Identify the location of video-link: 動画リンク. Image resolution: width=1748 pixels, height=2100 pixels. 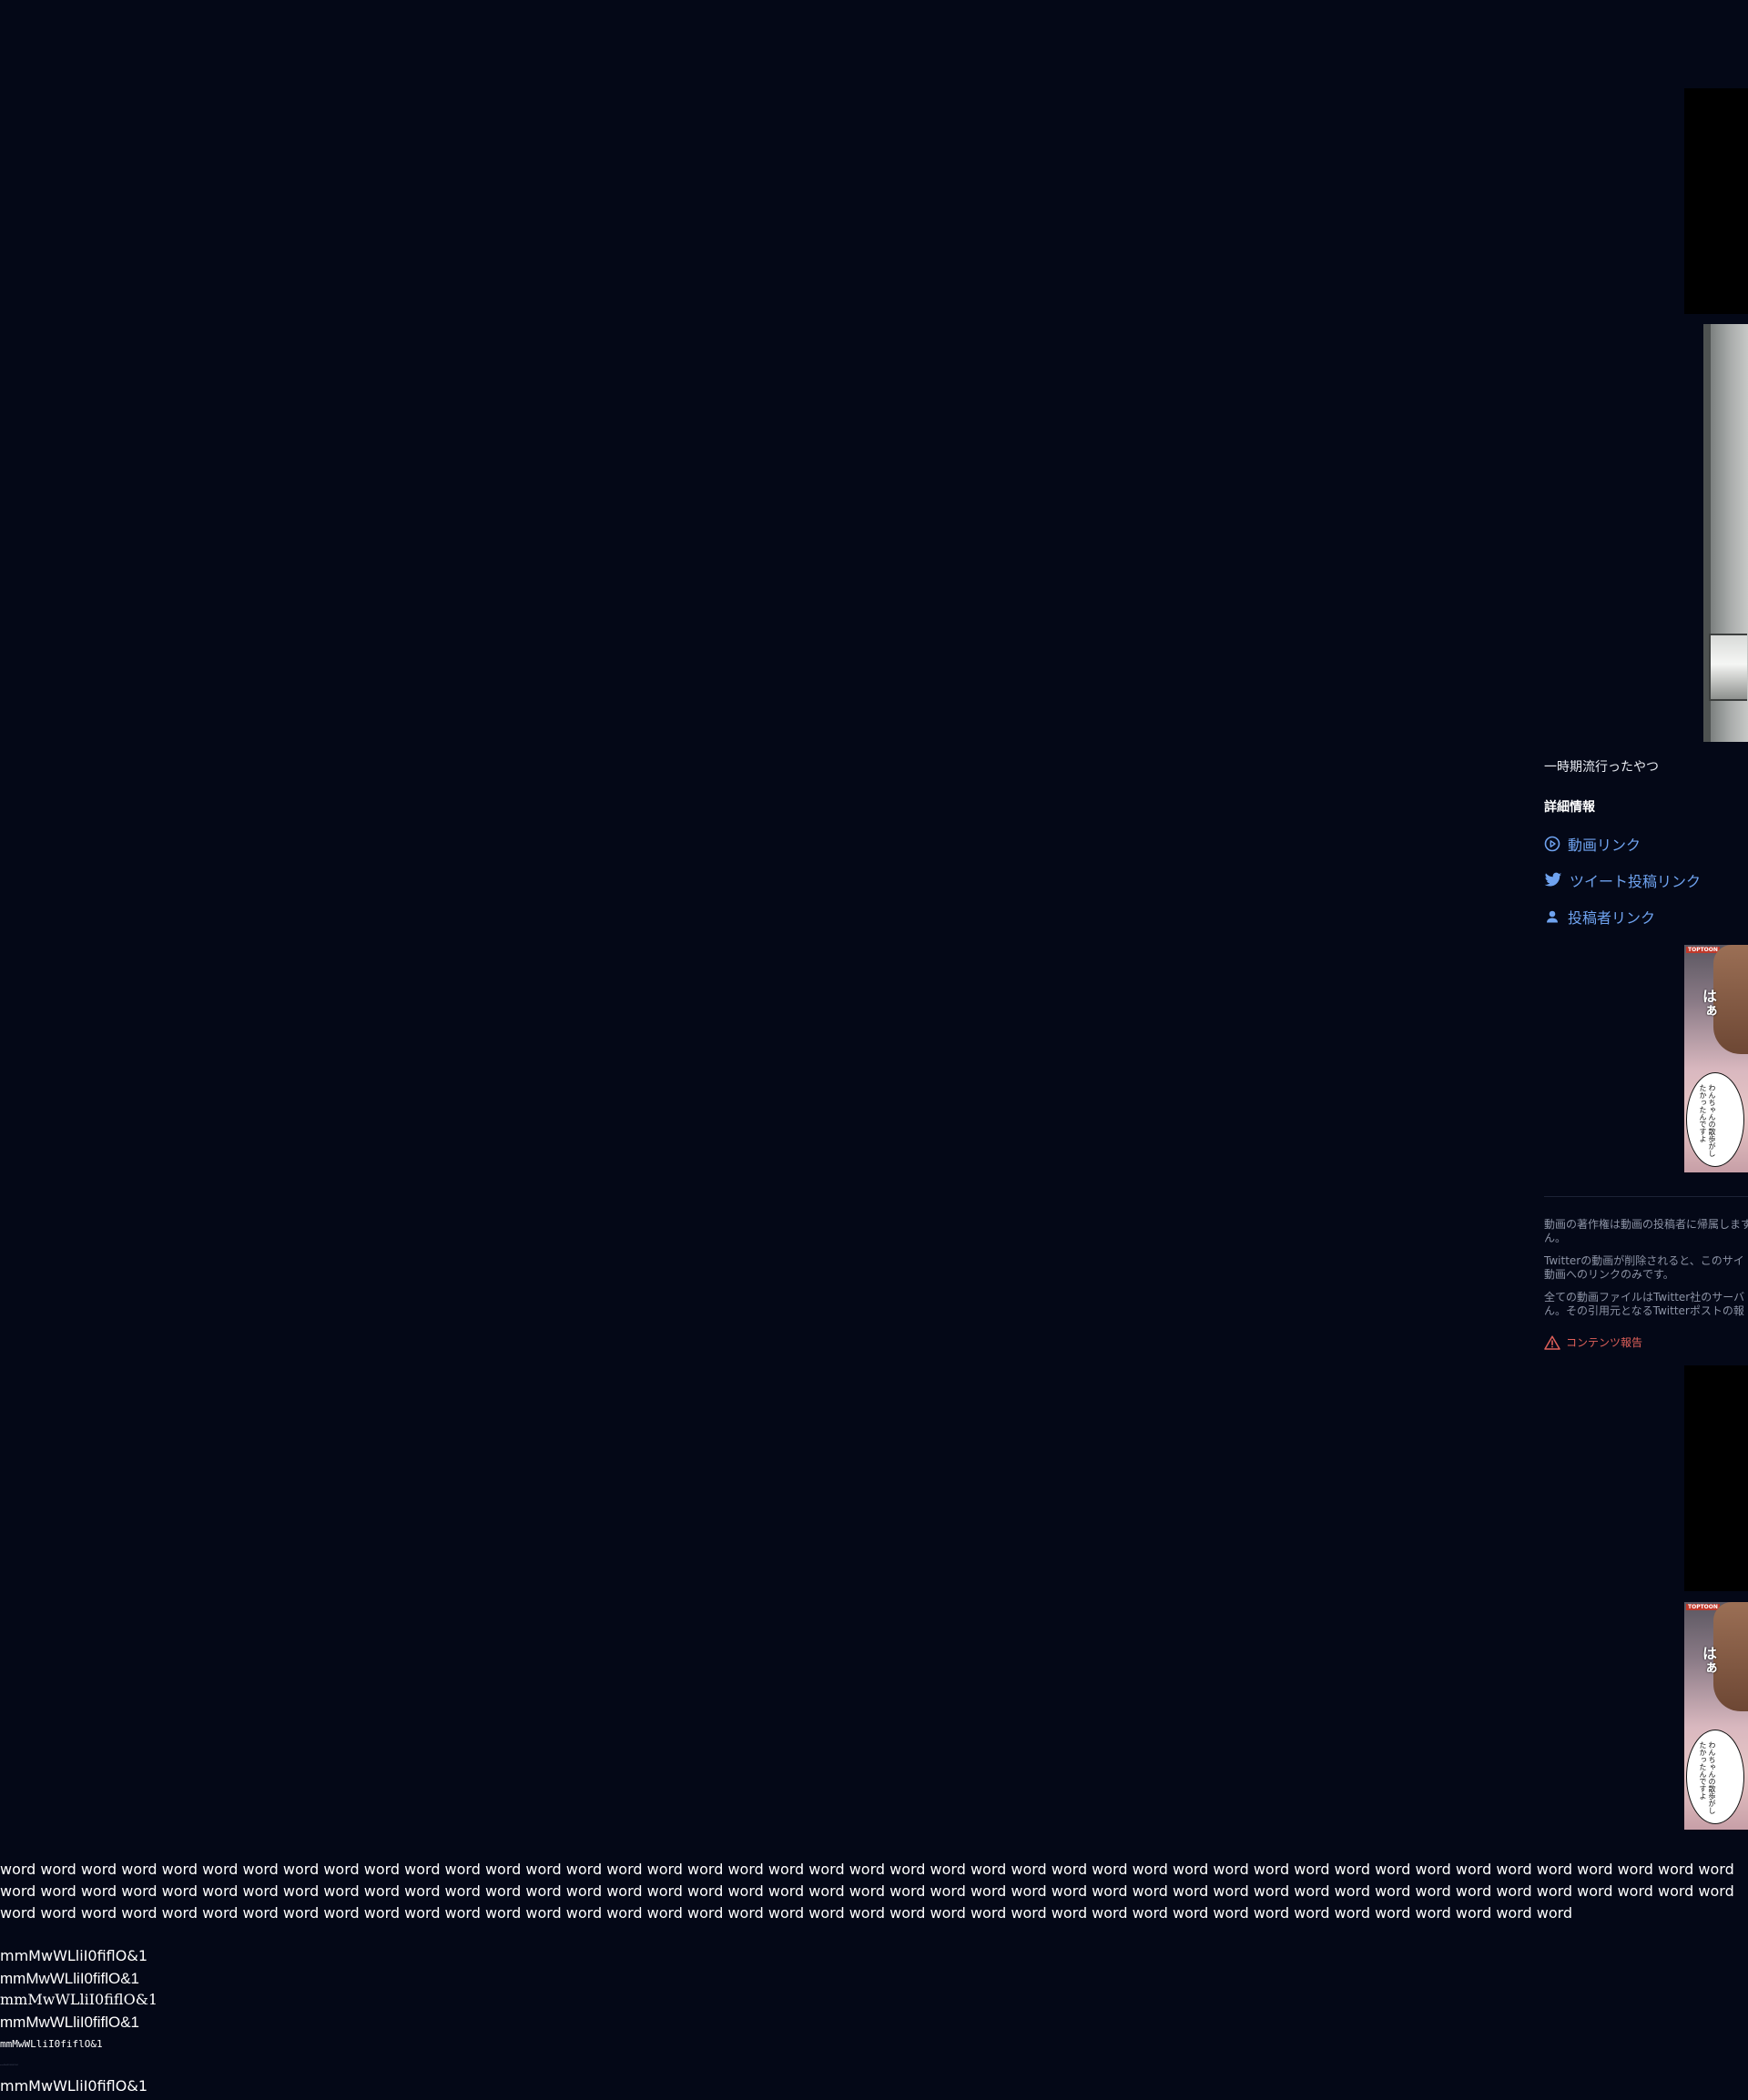
(1592, 844).